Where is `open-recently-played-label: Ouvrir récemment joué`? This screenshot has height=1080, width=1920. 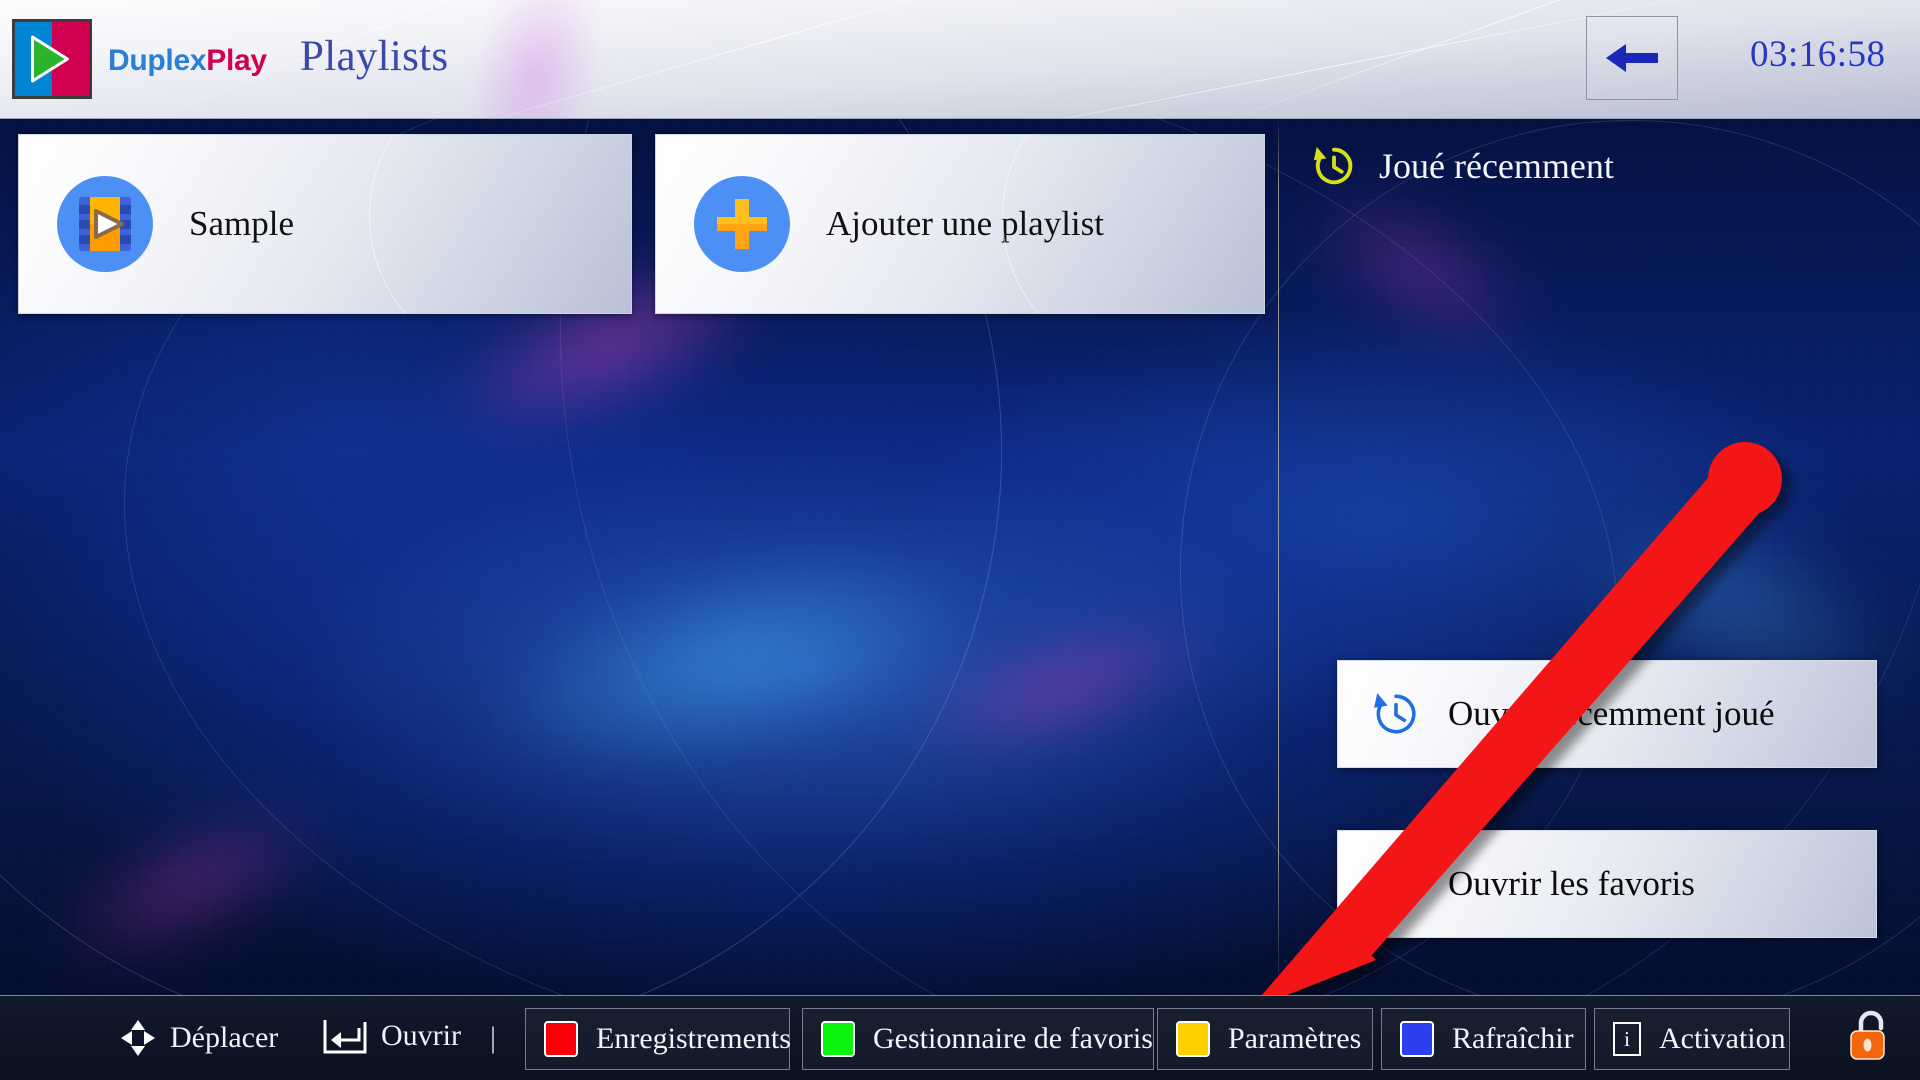 open-recently-played-label: Ouvrir récemment joué is located at coordinates (1611, 713).